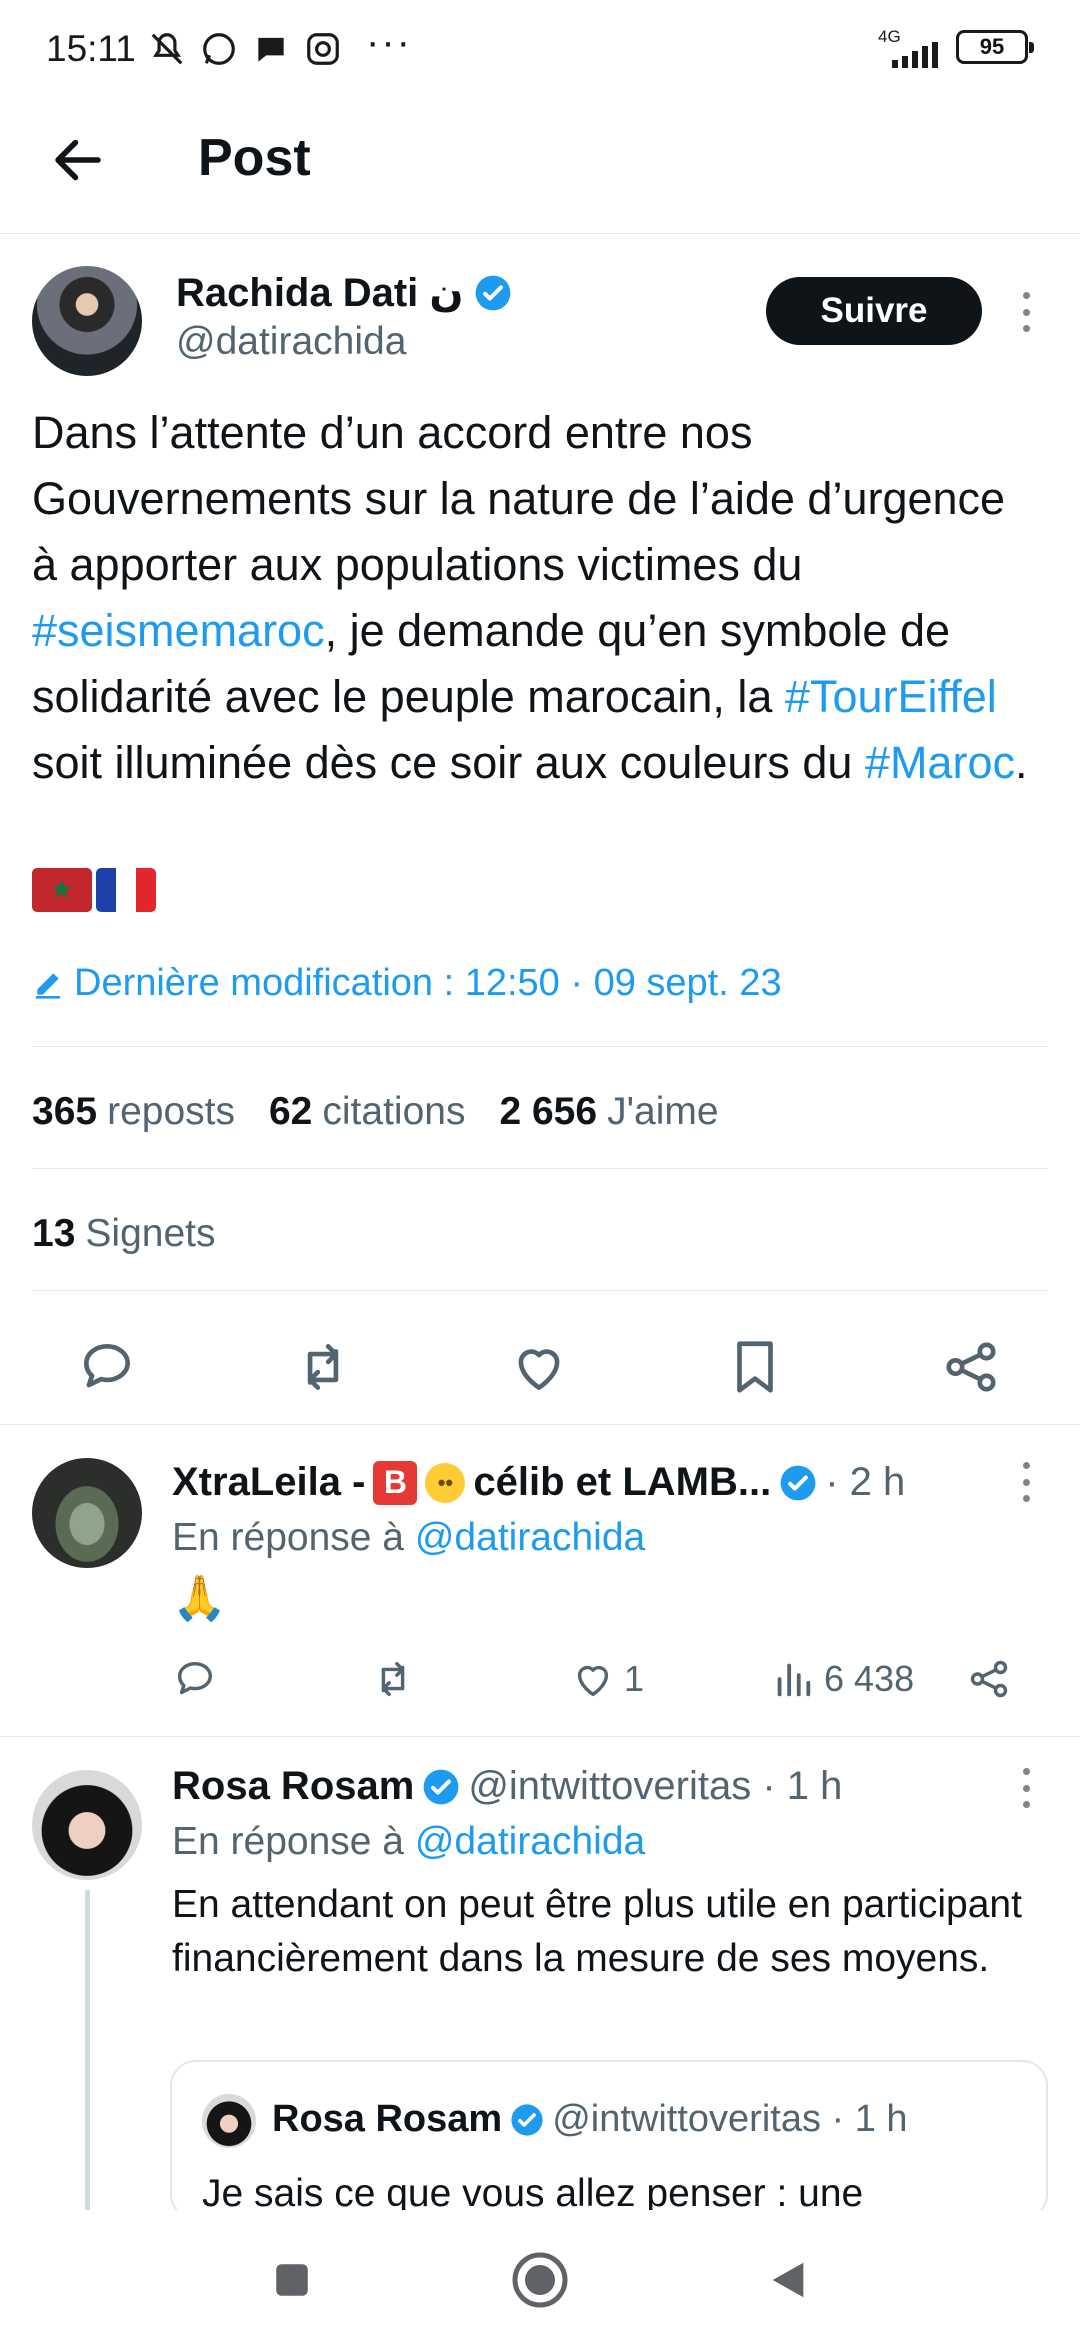 The height and width of the screenshot is (2340, 1080). What do you see at coordinates (229, 2121) in the screenshot?
I see `quoted-avatar` at bounding box center [229, 2121].